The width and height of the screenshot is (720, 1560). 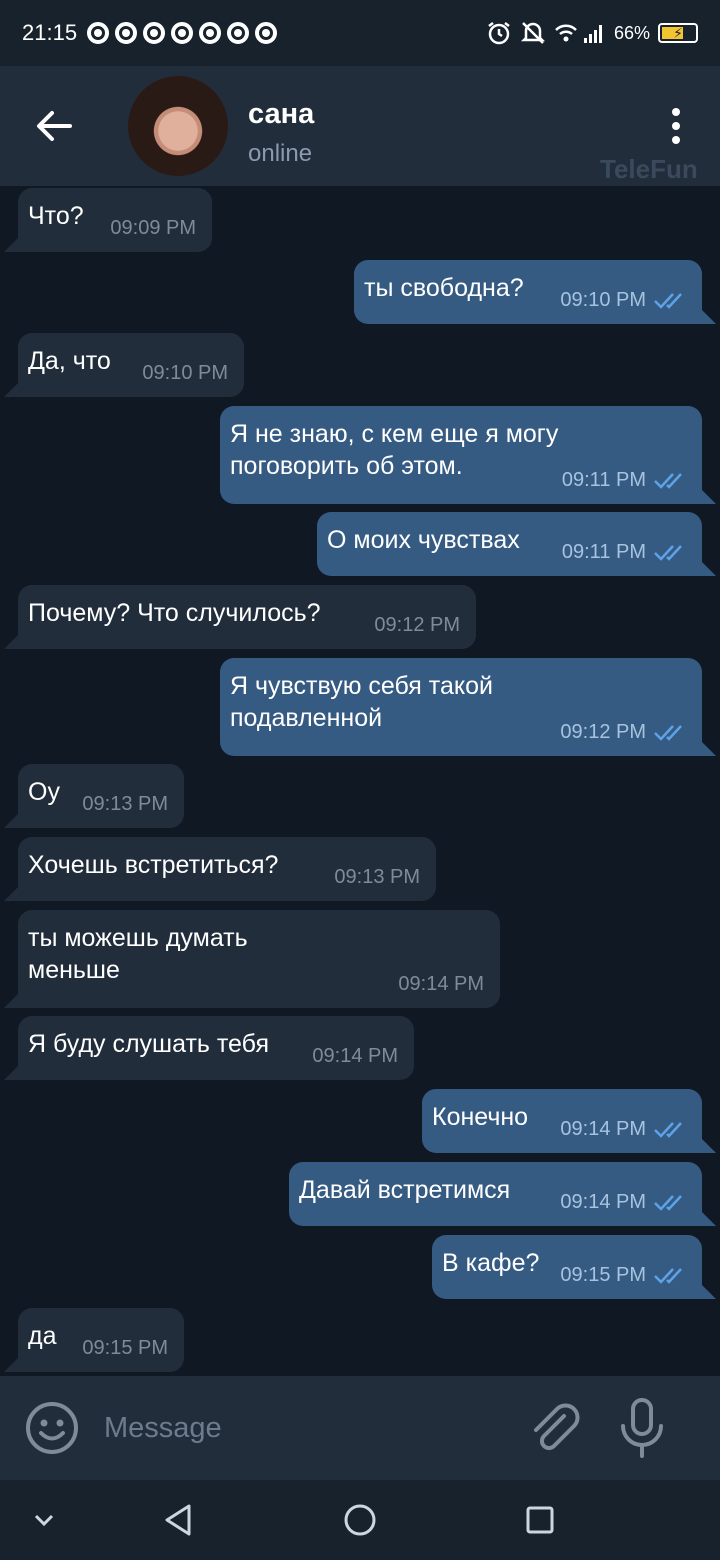 I want to click on nav-hide-keyboard-button, so click(x=44, y=1520).